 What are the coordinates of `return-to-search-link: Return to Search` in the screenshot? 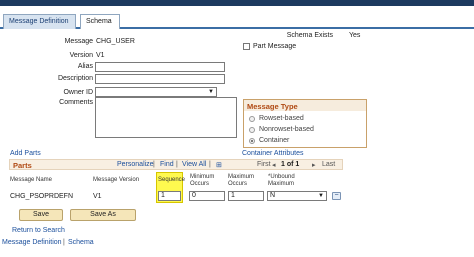 It's located at (38, 230).